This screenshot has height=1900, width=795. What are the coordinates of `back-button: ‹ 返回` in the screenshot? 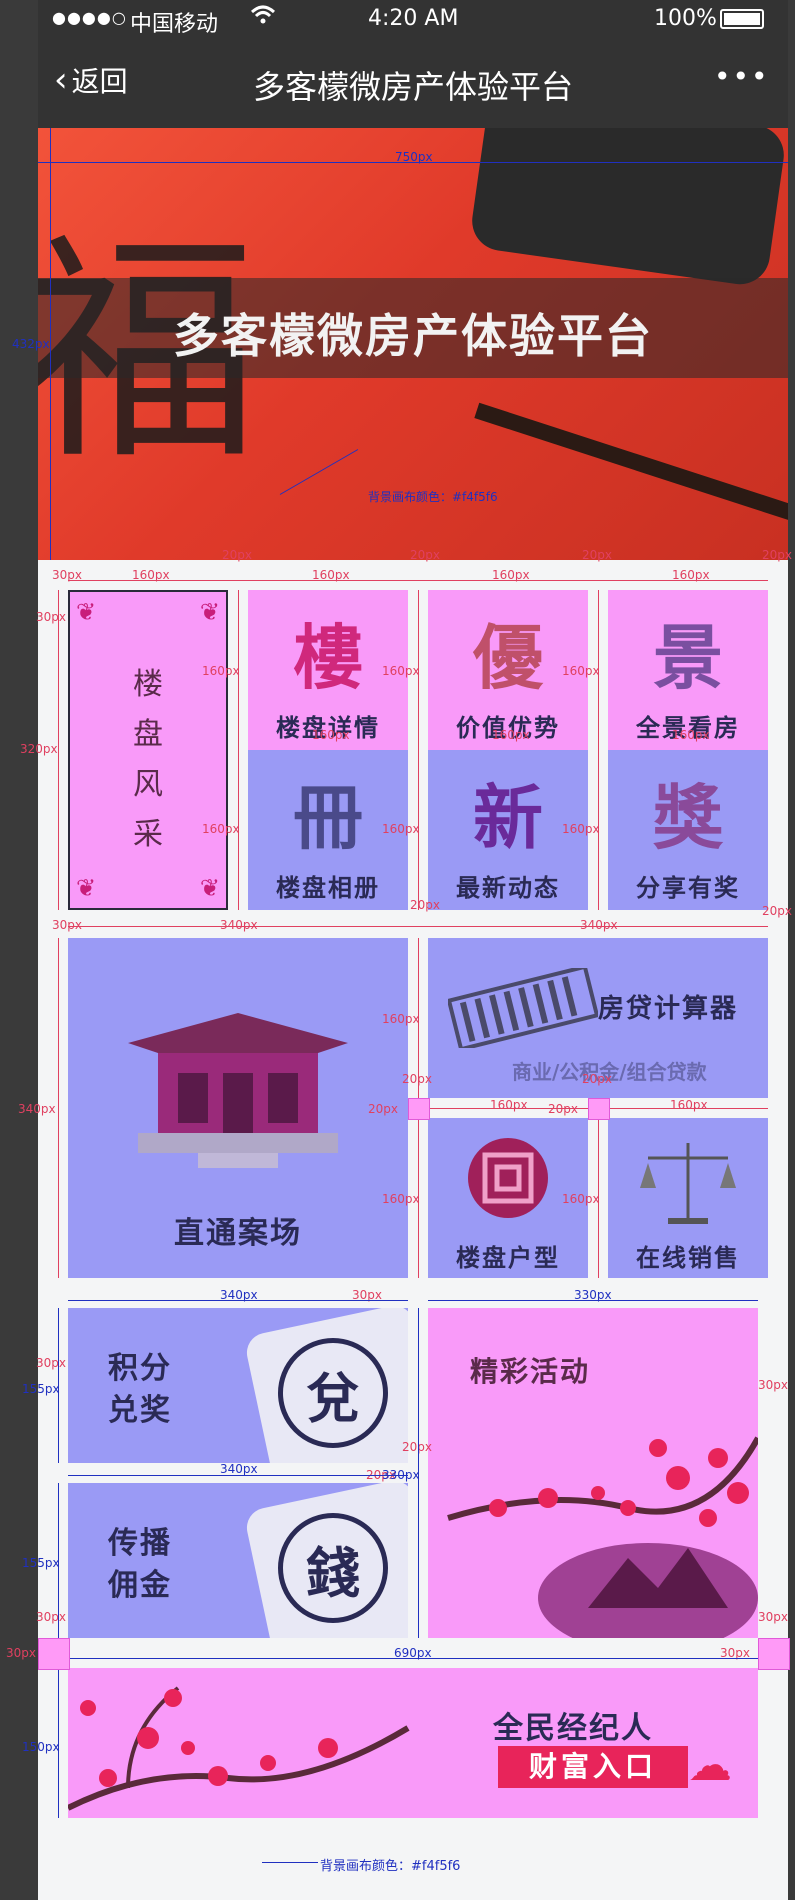 It's located at (91, 80).